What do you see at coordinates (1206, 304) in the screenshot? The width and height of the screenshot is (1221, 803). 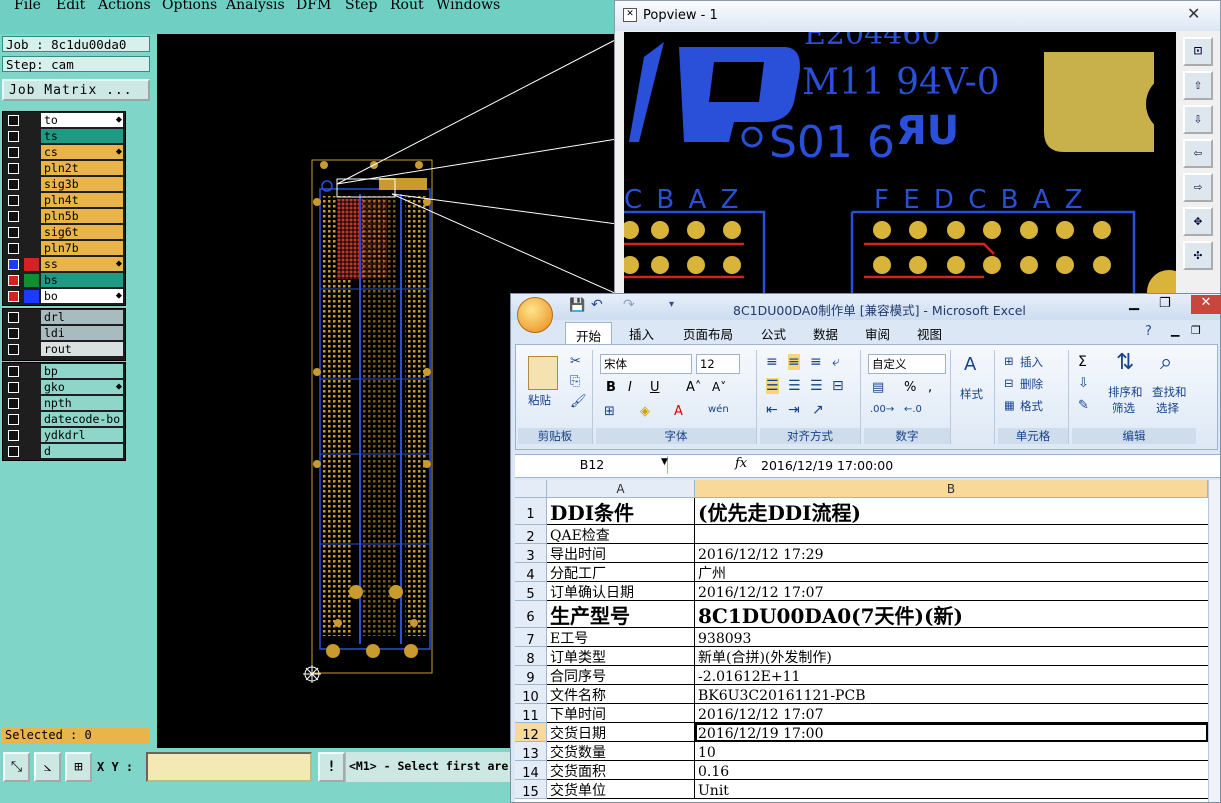 I see `close-window-icon: ✕` at bounding box center [1206, 304].